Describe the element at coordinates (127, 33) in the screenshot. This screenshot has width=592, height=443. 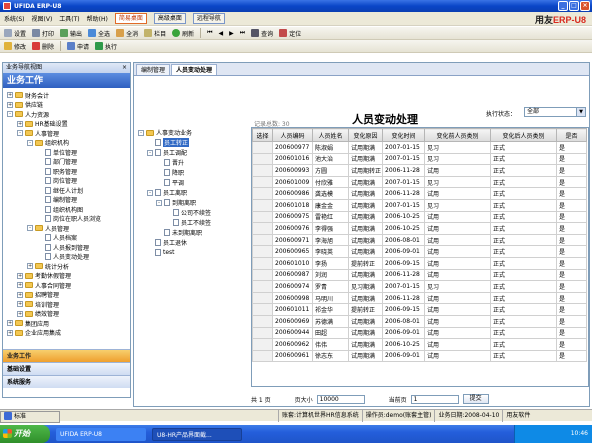
I see `deselect-all-button: 全消` at that location.